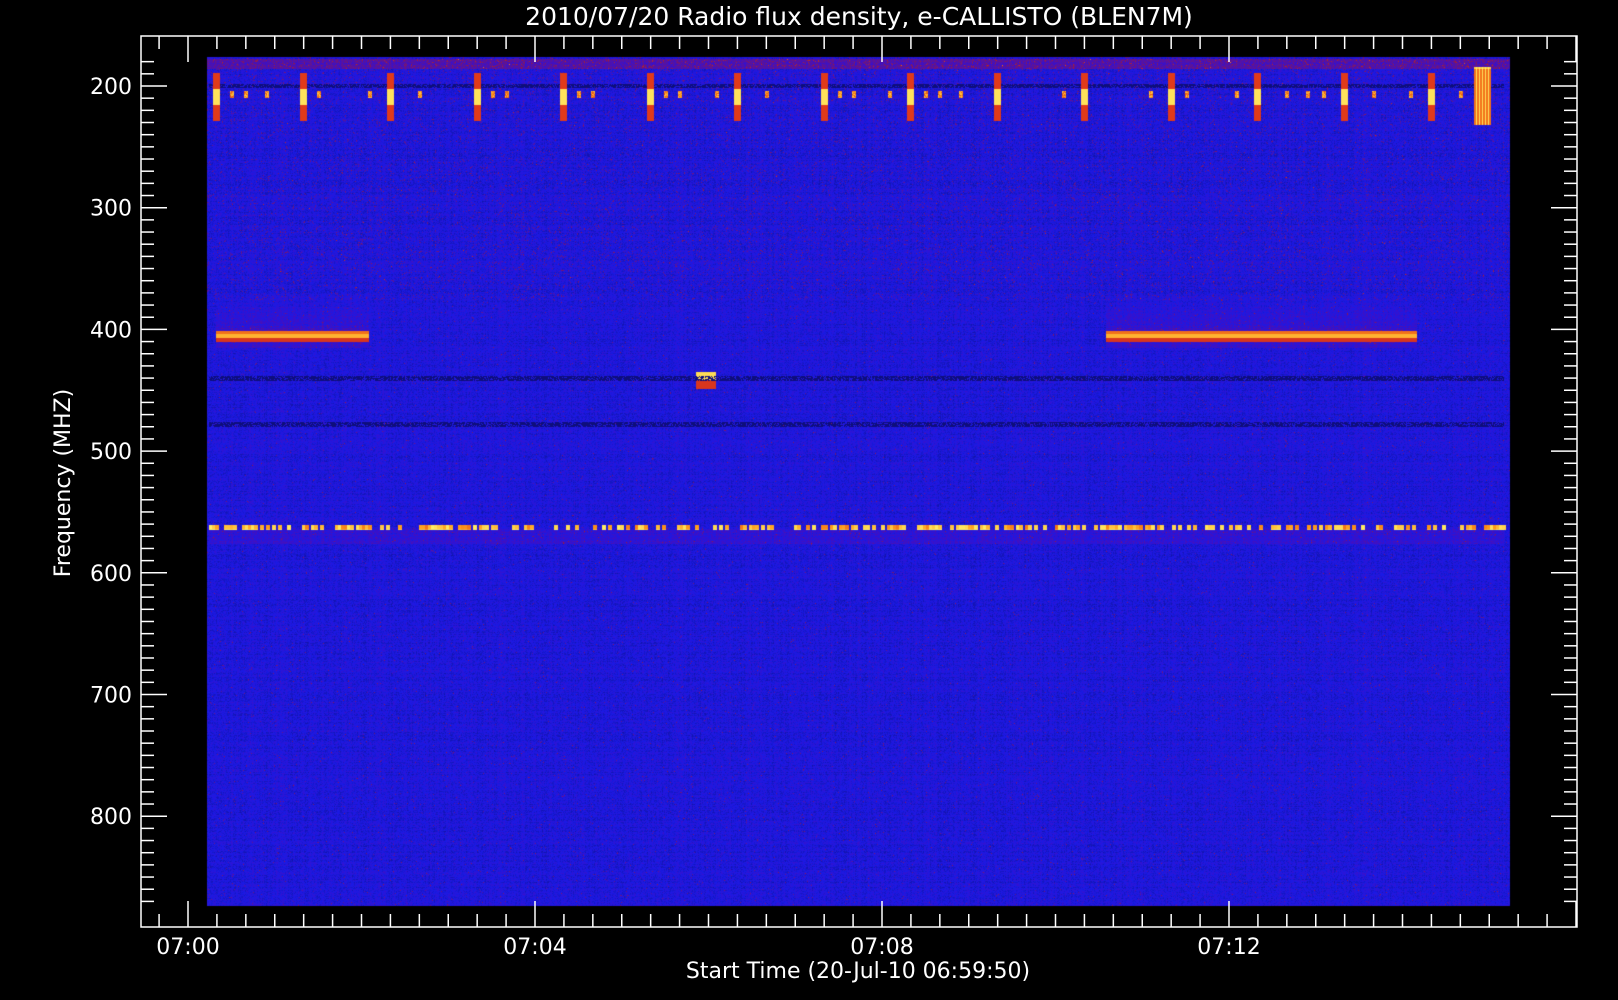 Image resolution: width=1618 pixels, height=1000 pixels. What do you see at coordinates (708, 947) in the screenshot?
I see `x-axis-tick-labels: 07:00 07:04 07:08 07:12` at bounding box center [708, 947].